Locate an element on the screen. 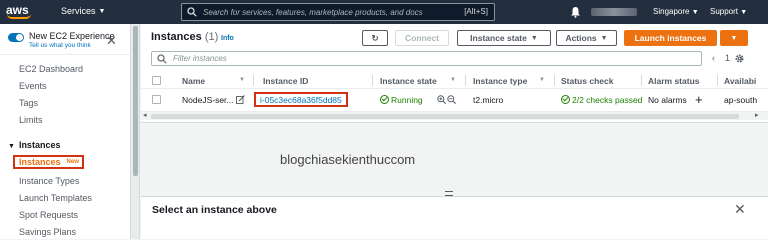 This screenshot has height=240, width=768. filter-instances-input: Filter instances is located at coordinates (426, 58).